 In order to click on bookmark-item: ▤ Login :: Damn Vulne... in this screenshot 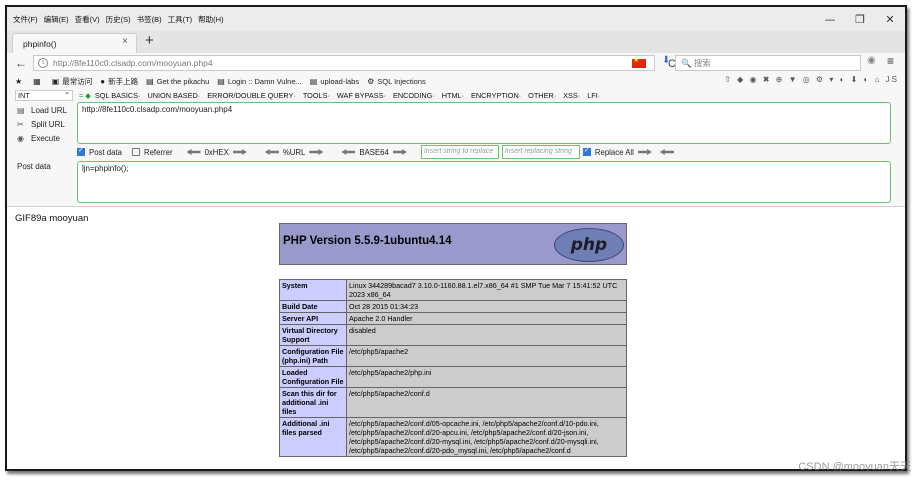, I will do `click(259, 81)`.